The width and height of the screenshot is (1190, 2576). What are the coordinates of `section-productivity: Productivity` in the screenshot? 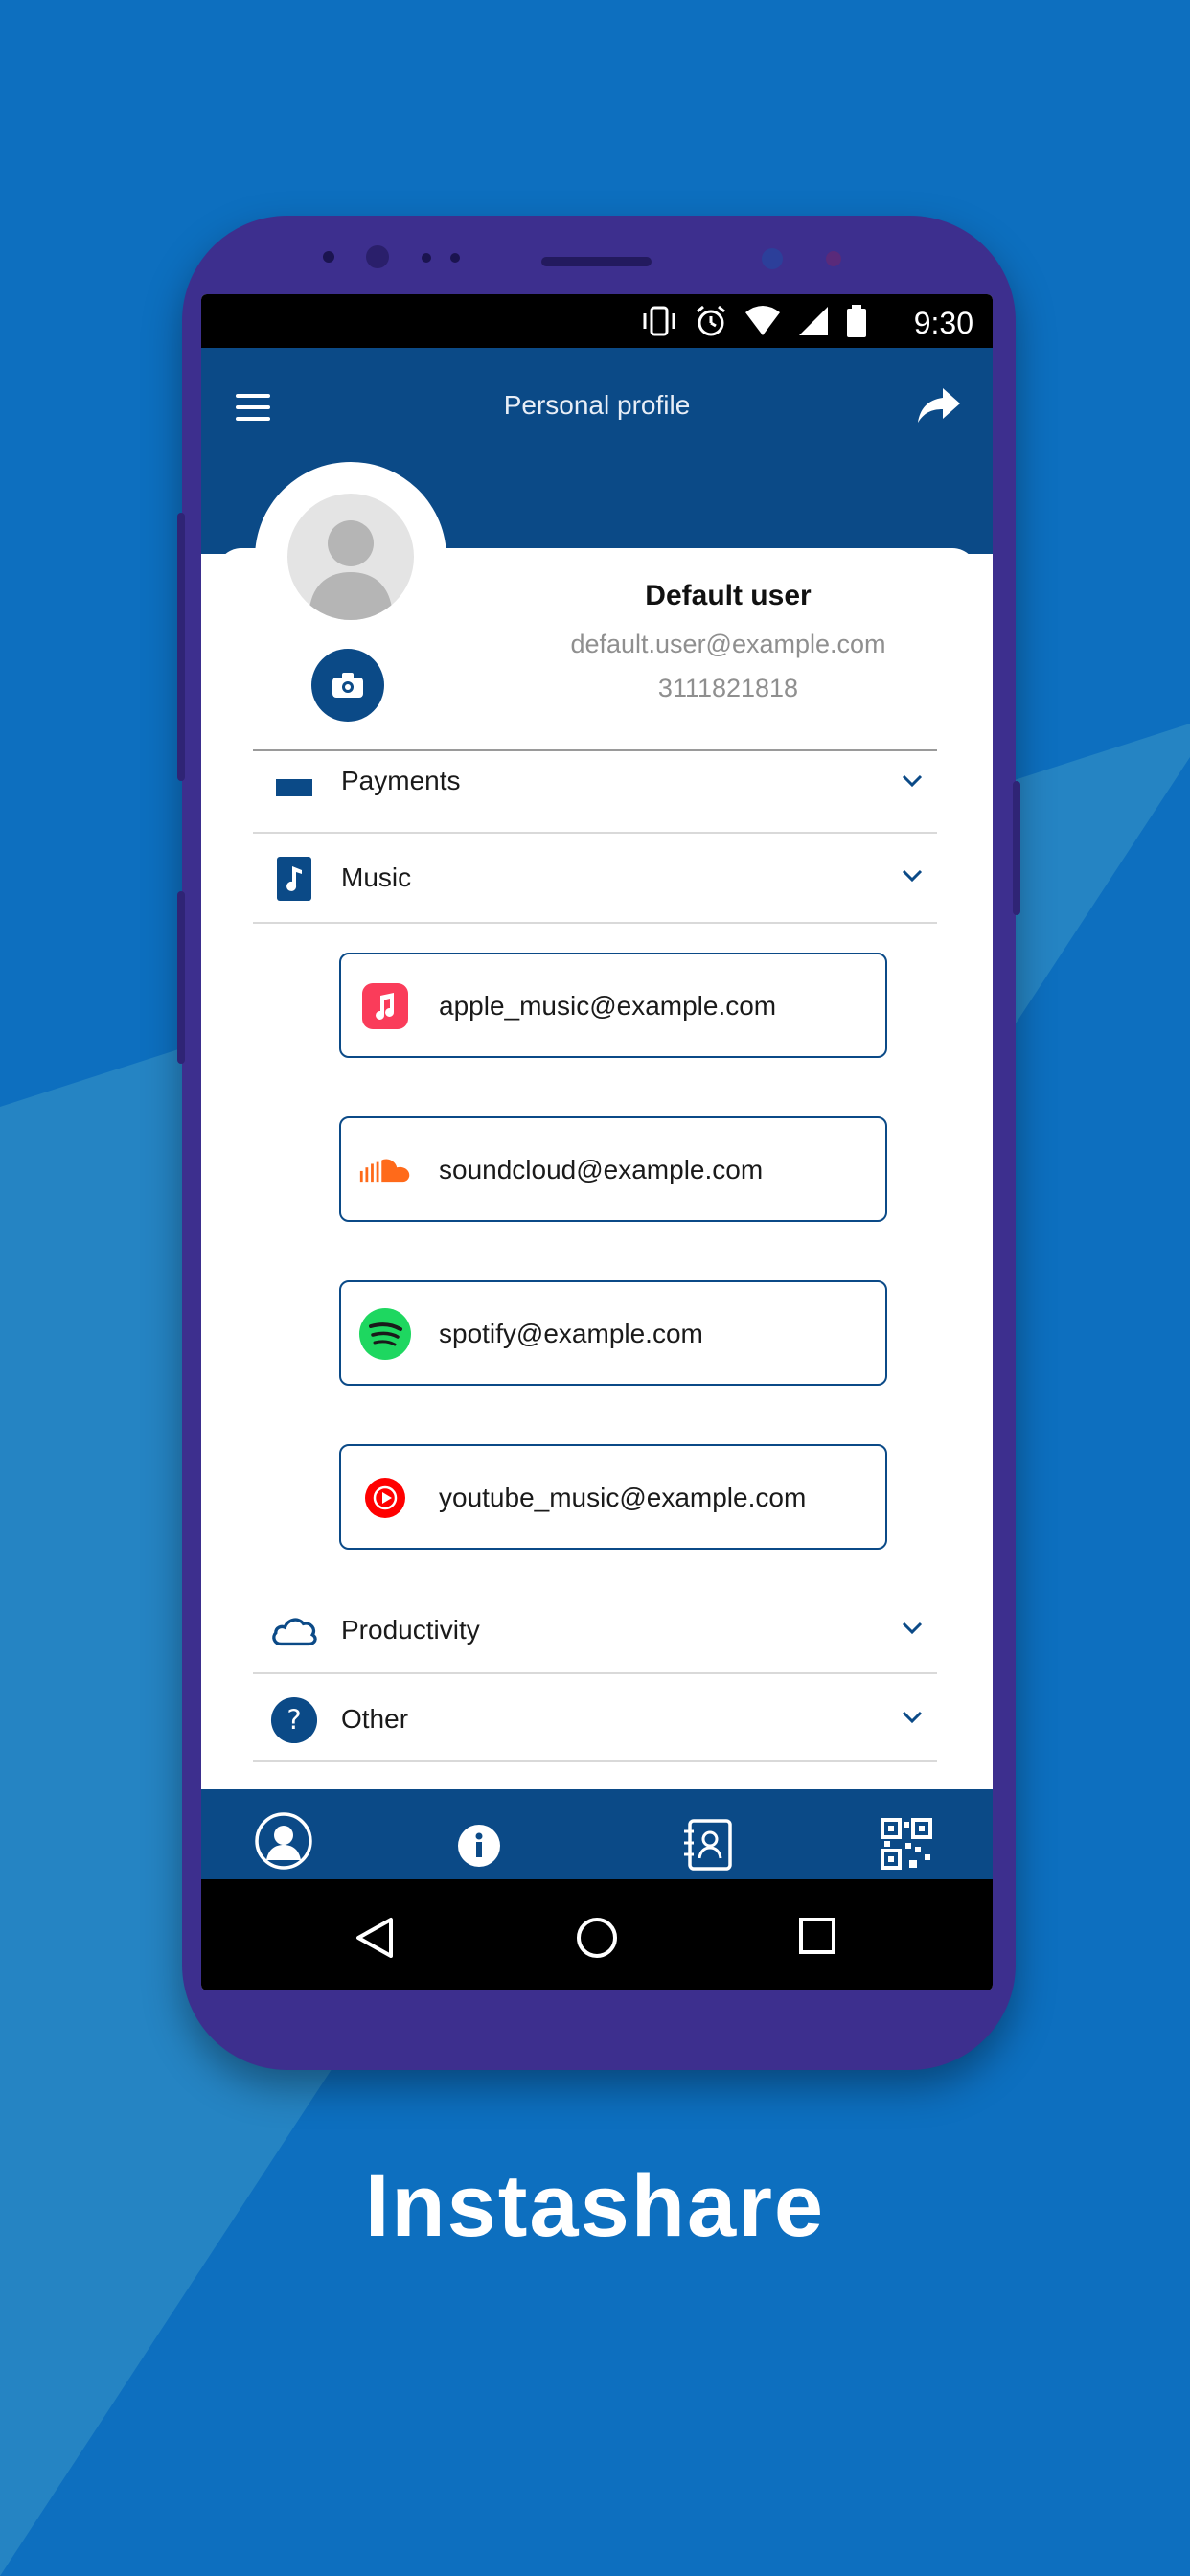 It's located at (595, 1628).